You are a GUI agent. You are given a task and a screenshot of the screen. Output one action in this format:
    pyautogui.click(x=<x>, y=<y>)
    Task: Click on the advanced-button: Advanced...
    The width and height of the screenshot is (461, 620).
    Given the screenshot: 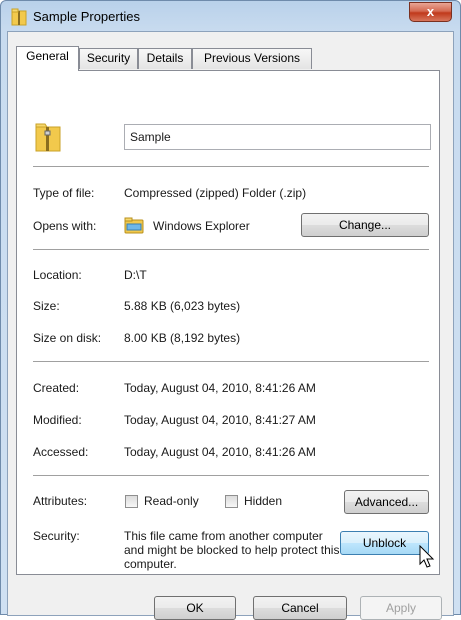 What is the action you would take?
    pyautogui.click(x=386, y=502)
    